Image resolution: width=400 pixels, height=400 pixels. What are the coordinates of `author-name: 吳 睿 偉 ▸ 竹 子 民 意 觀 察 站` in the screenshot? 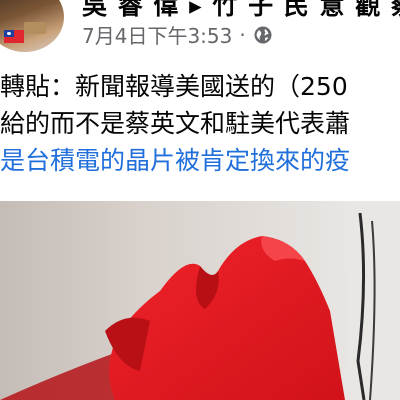 It's located at (241, 11).